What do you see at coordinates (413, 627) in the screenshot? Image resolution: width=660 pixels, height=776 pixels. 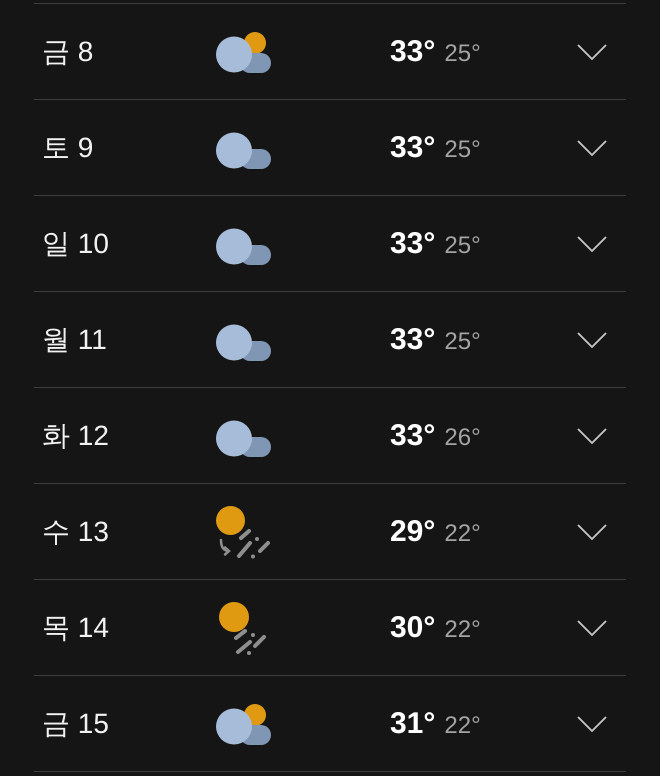 I see `high-temperature: 30°` at bounding box center [413, 627].